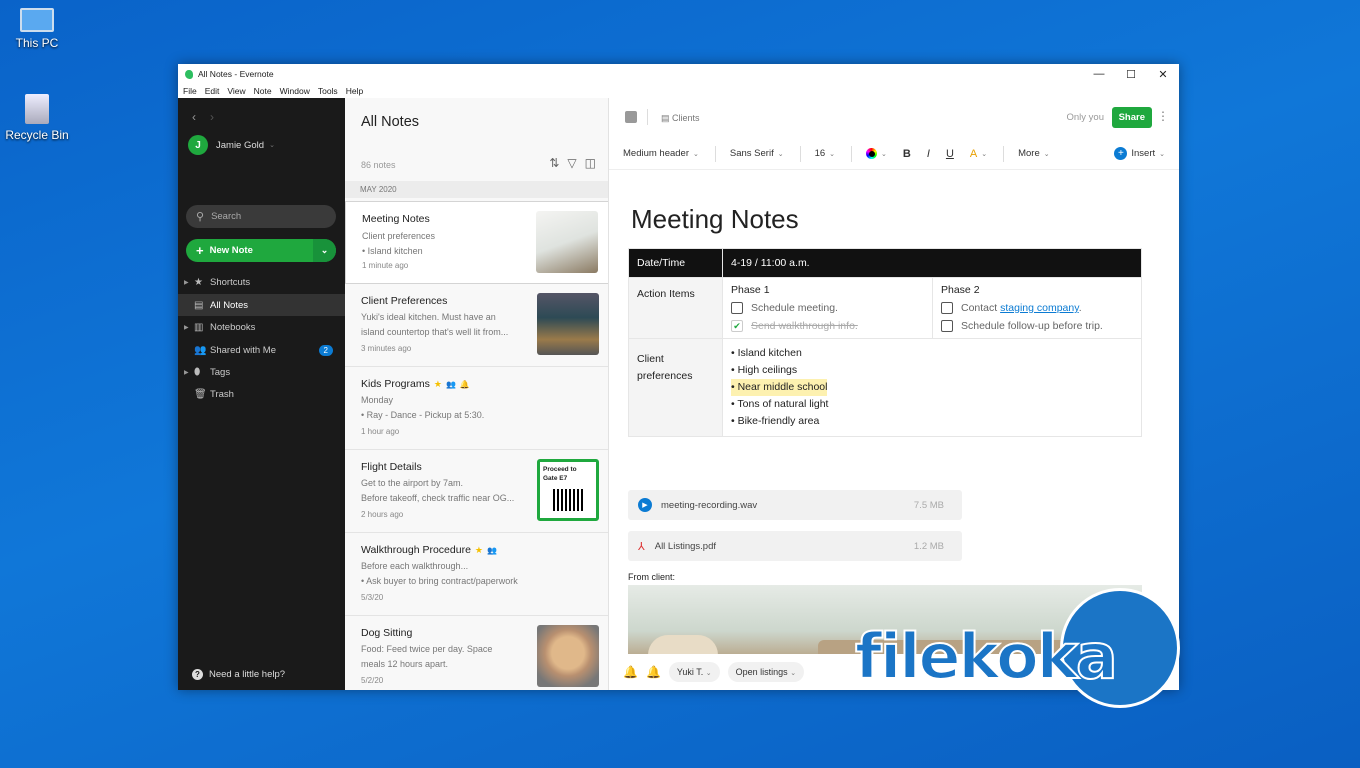 Image resolution: width=1360 pixels, height=768 pixels. What do you see at coordinates (766, 353) in the screenshot?
I see `list-item: • Island kitchen` at bounding box center [766, 353].